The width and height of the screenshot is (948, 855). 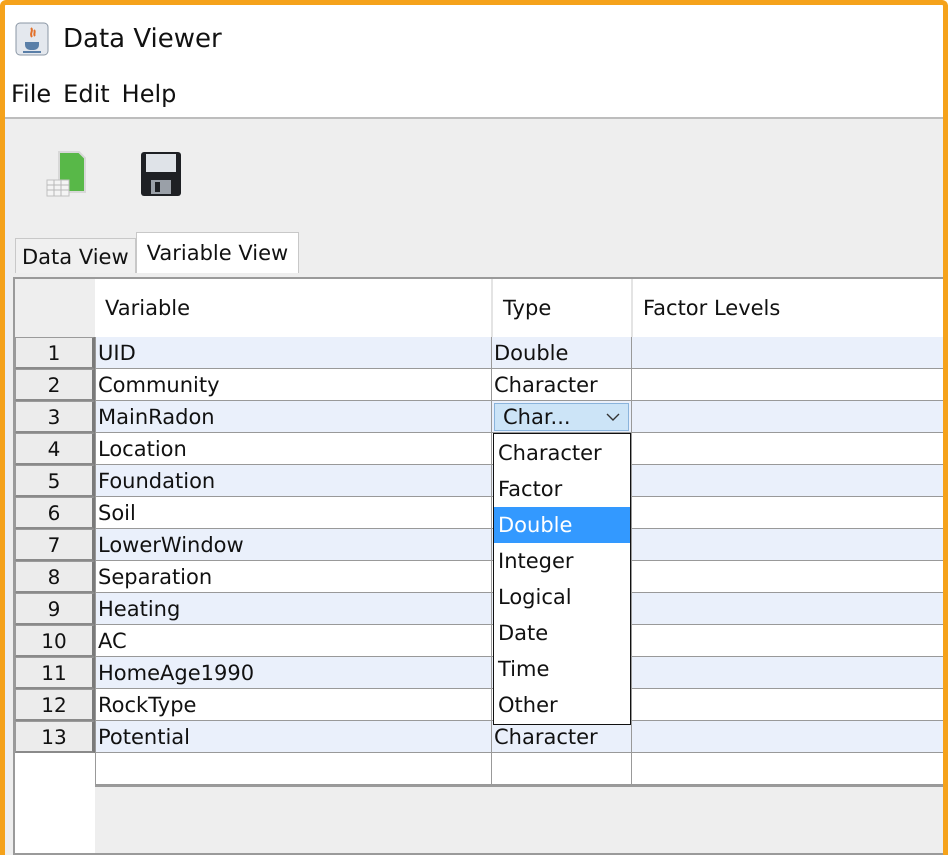 What do you see at coordinates (293, 353) in the screenshot?
I see `table-cell: UID` at bounding box center [293, 353].